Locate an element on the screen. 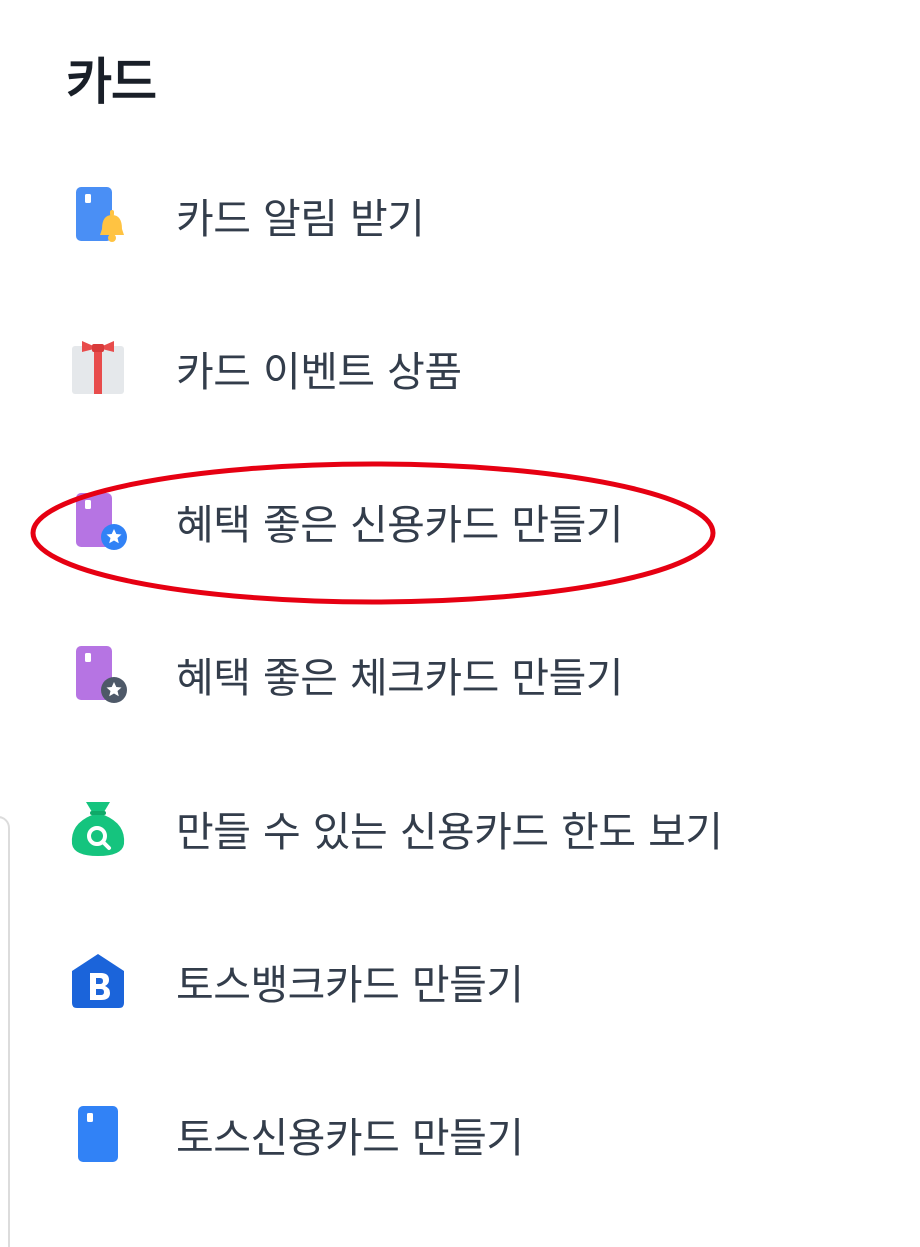  menu-item-benefit-check-card: 혜택 좋은 체크카드 만들기 is located at coordinates (460, 674).